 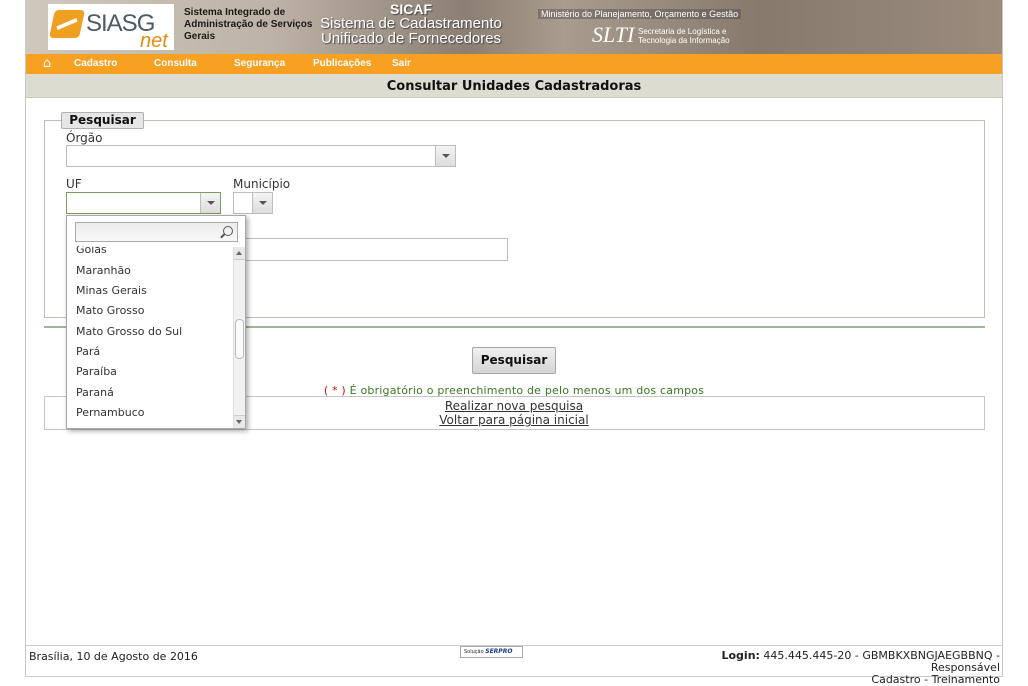 I want to click on municipio-label: Município, so click(x=262, y=184).